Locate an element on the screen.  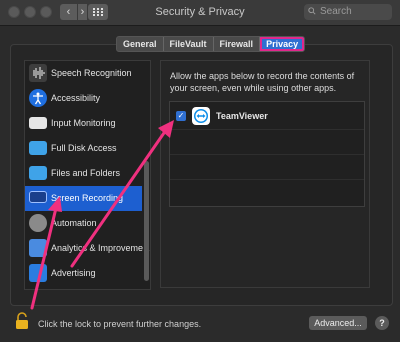
sidebar-item-label: Automation is located at coordinates (74, 223).